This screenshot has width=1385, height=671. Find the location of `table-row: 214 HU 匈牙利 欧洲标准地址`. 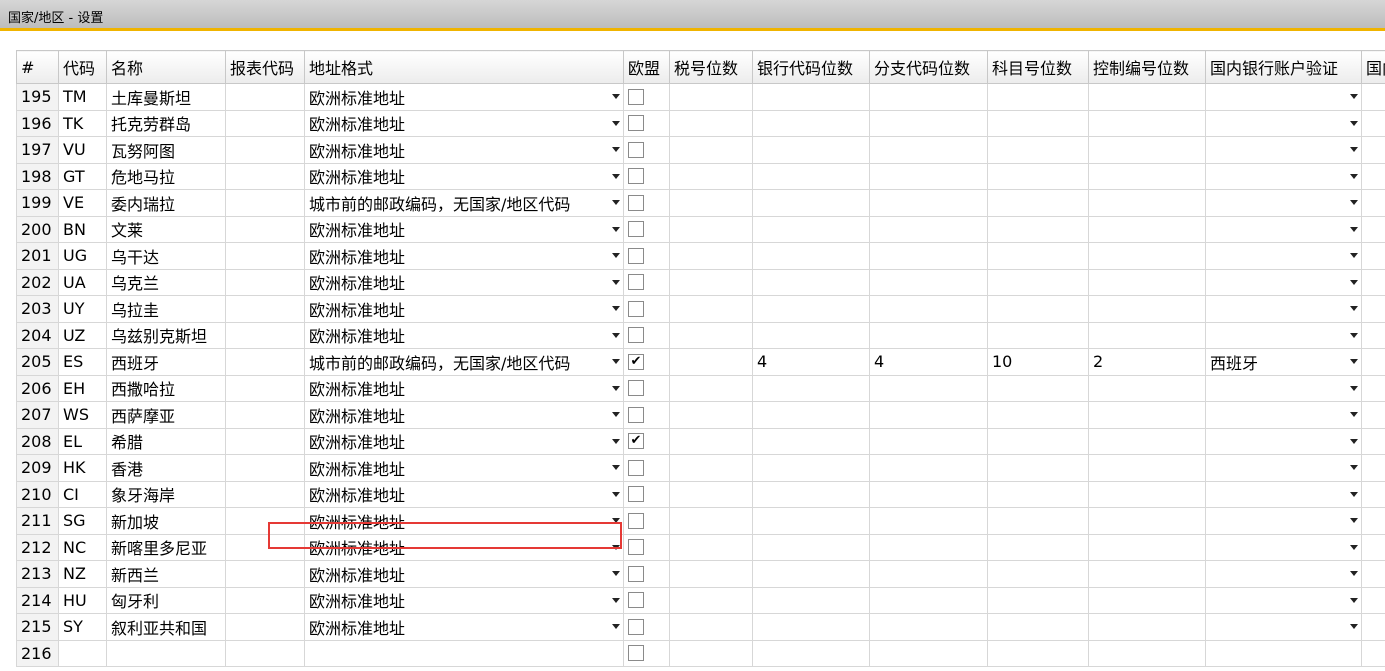

table-row: 214 HU 匈牙利 欧洲标准地址 is located at coordinates (700, 600).